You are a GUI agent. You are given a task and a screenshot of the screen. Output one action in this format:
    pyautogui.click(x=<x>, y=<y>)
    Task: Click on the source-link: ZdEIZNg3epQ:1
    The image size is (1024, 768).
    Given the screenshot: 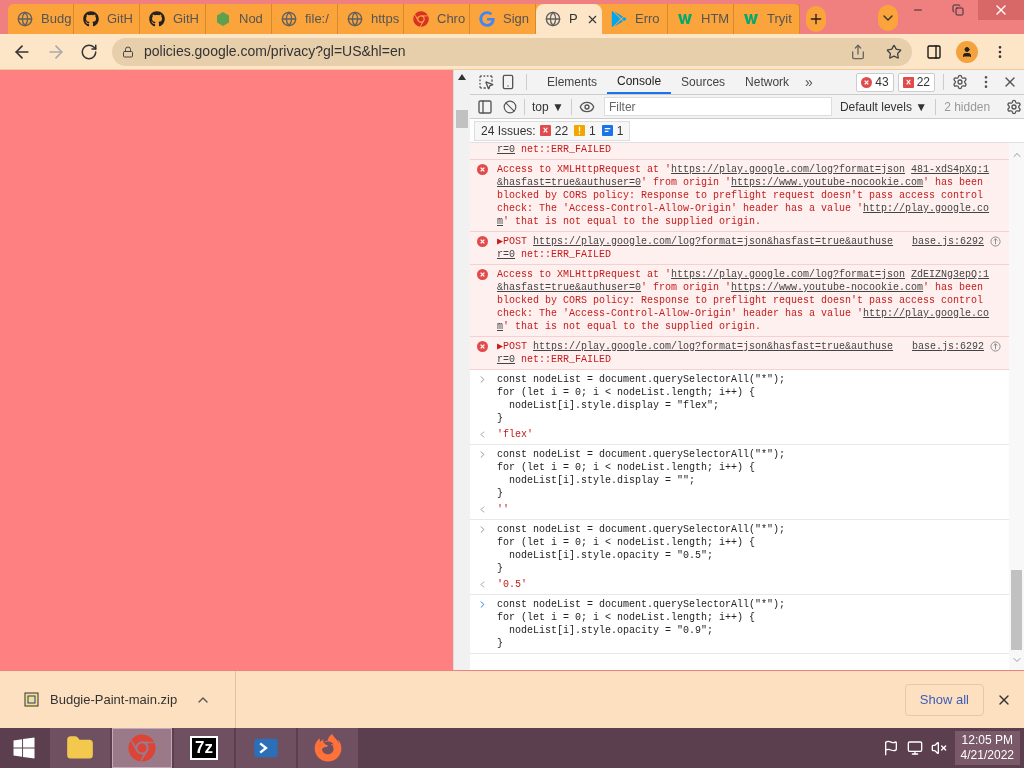 What is the action you would take?
    pyautogui.click(x=947, y=274)
    